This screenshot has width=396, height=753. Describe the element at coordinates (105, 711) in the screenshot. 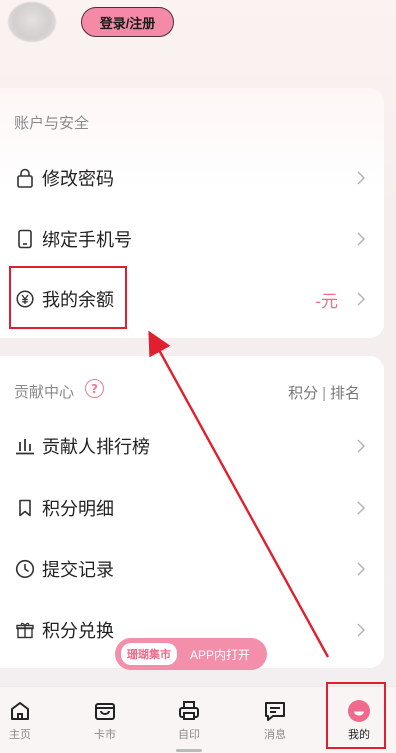

I see `bag-icon` at that location.